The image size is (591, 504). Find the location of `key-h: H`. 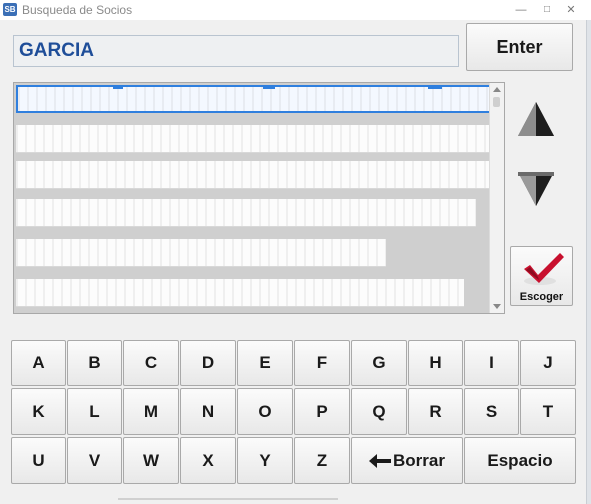

key-h: H is located at coordinates (435, 363).